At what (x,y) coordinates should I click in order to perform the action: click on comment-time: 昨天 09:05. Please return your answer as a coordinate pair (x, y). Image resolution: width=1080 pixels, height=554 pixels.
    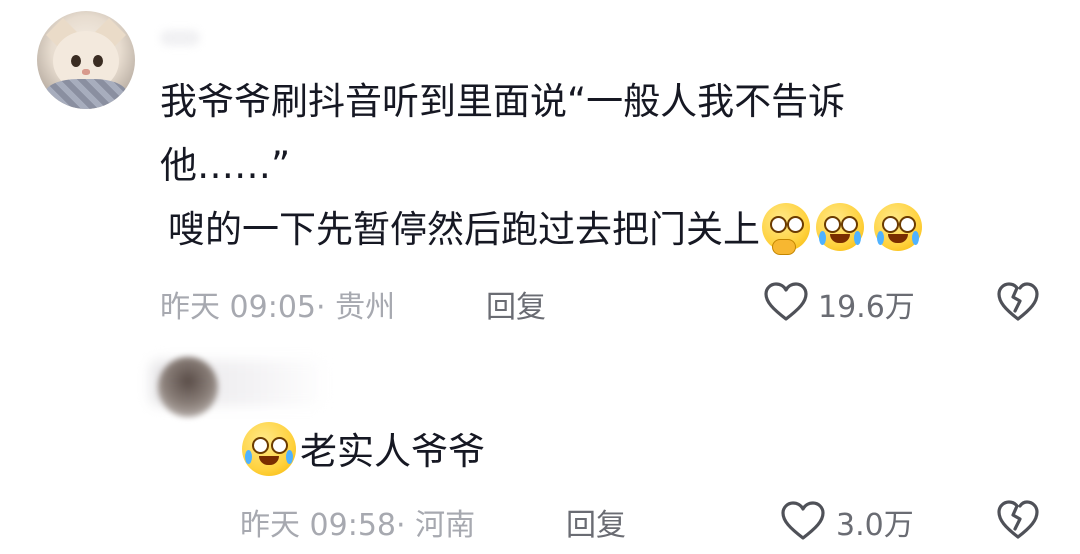
    Looking at the image, I should click on (238, 307).